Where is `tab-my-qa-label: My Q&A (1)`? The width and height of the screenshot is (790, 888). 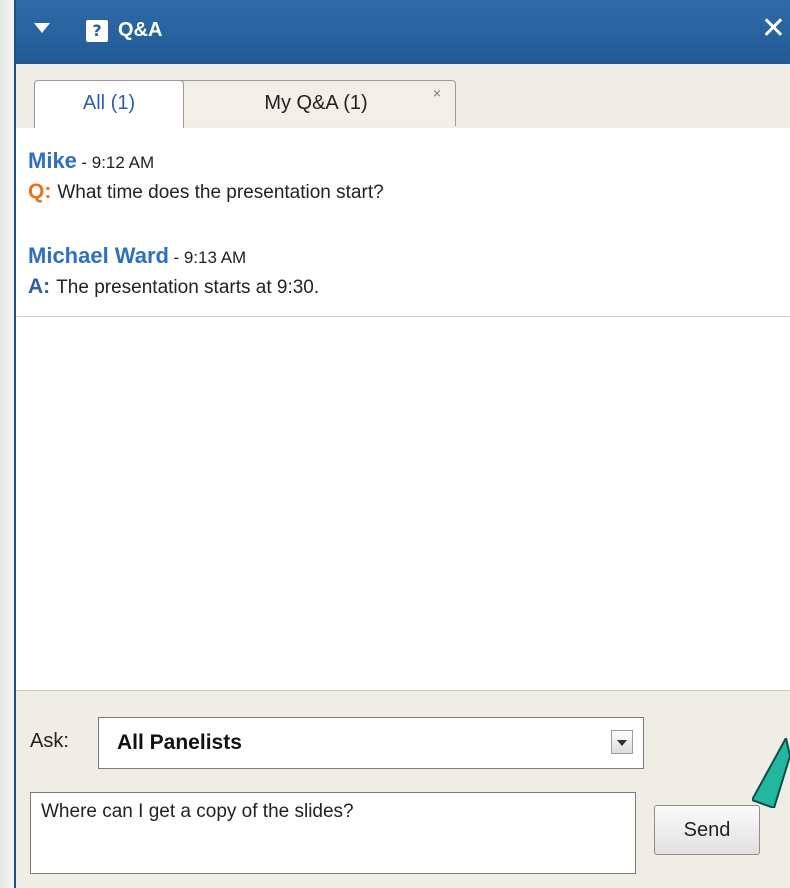
tab-my-qa-label: My Q&A (1) is located at coordinates (316, 103).